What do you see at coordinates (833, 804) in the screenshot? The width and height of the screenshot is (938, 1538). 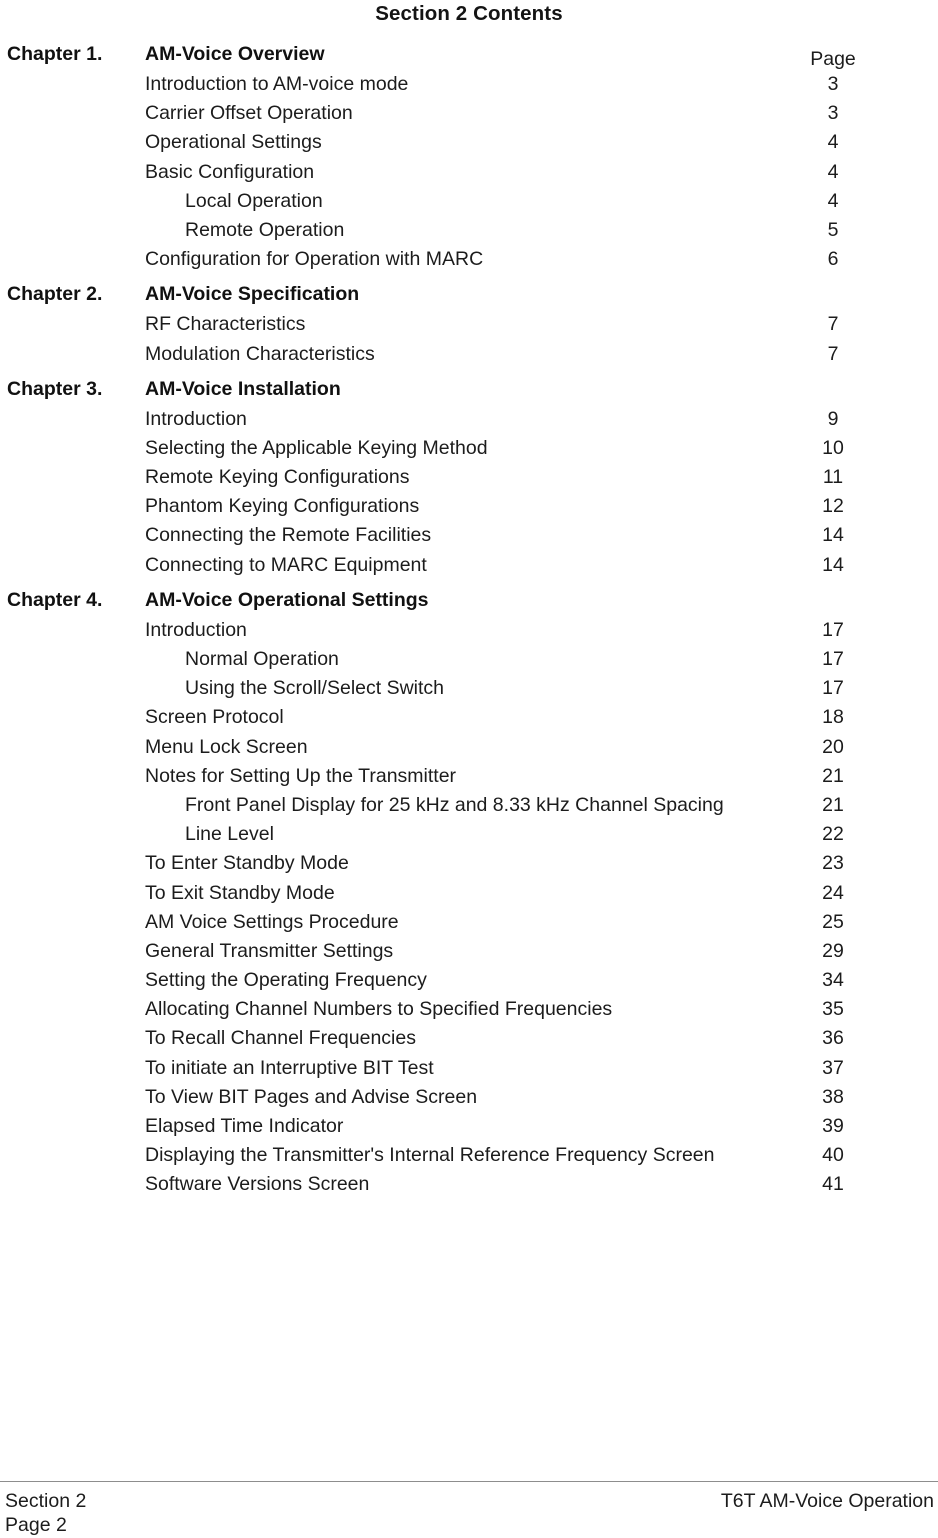 I see `toc-entry-page-number: 21` at bounding box center [833, 804].